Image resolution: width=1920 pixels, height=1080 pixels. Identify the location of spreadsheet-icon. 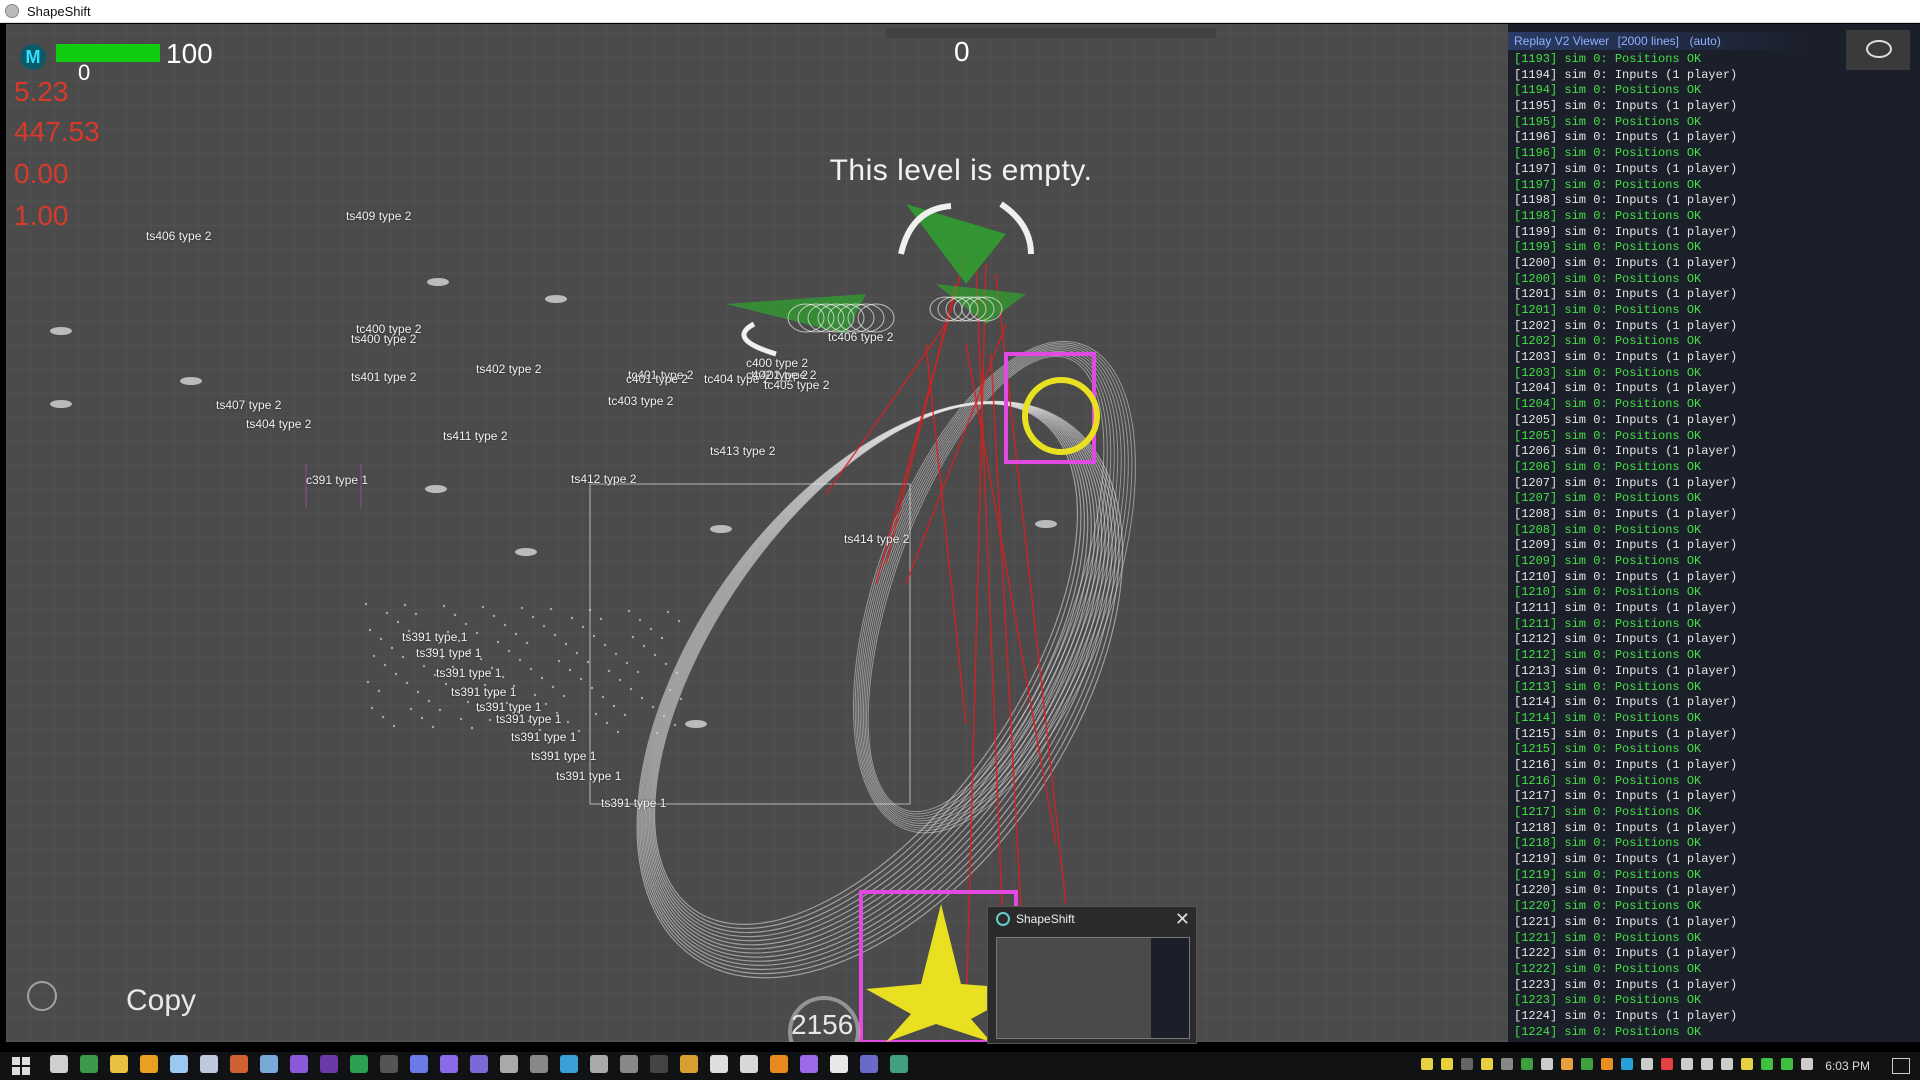
(359, 1063).